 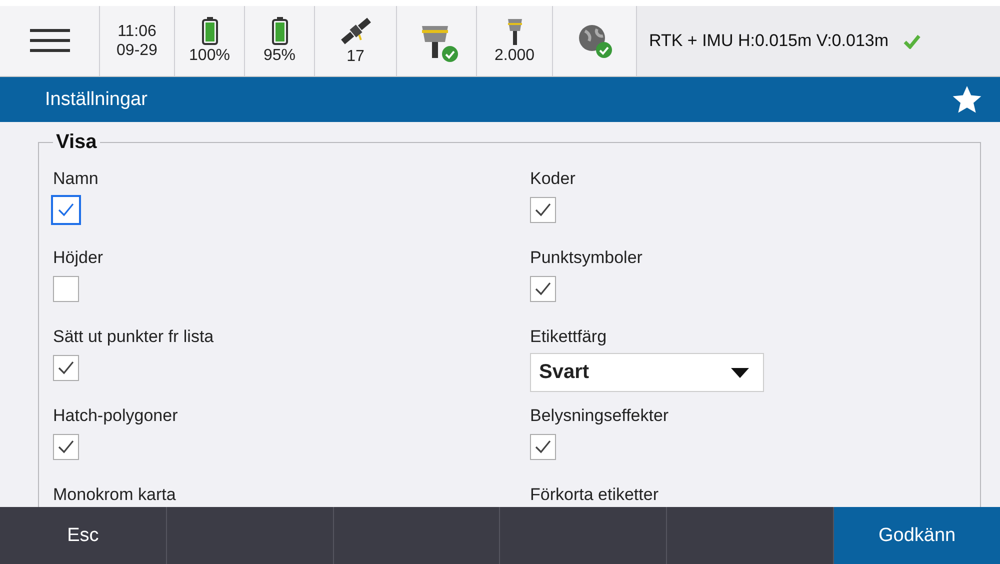 What do you see at coordinates (114, 495) in the screenshot?
I see `setting-label: Monokrom karta` at bounding box center [114, 495].